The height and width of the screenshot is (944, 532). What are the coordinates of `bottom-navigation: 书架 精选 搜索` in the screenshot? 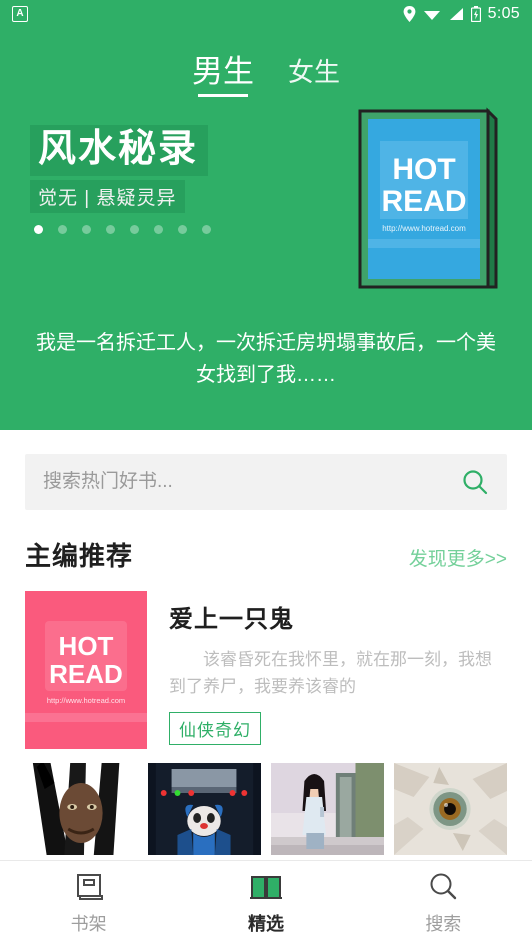 It's located at (266, 902).